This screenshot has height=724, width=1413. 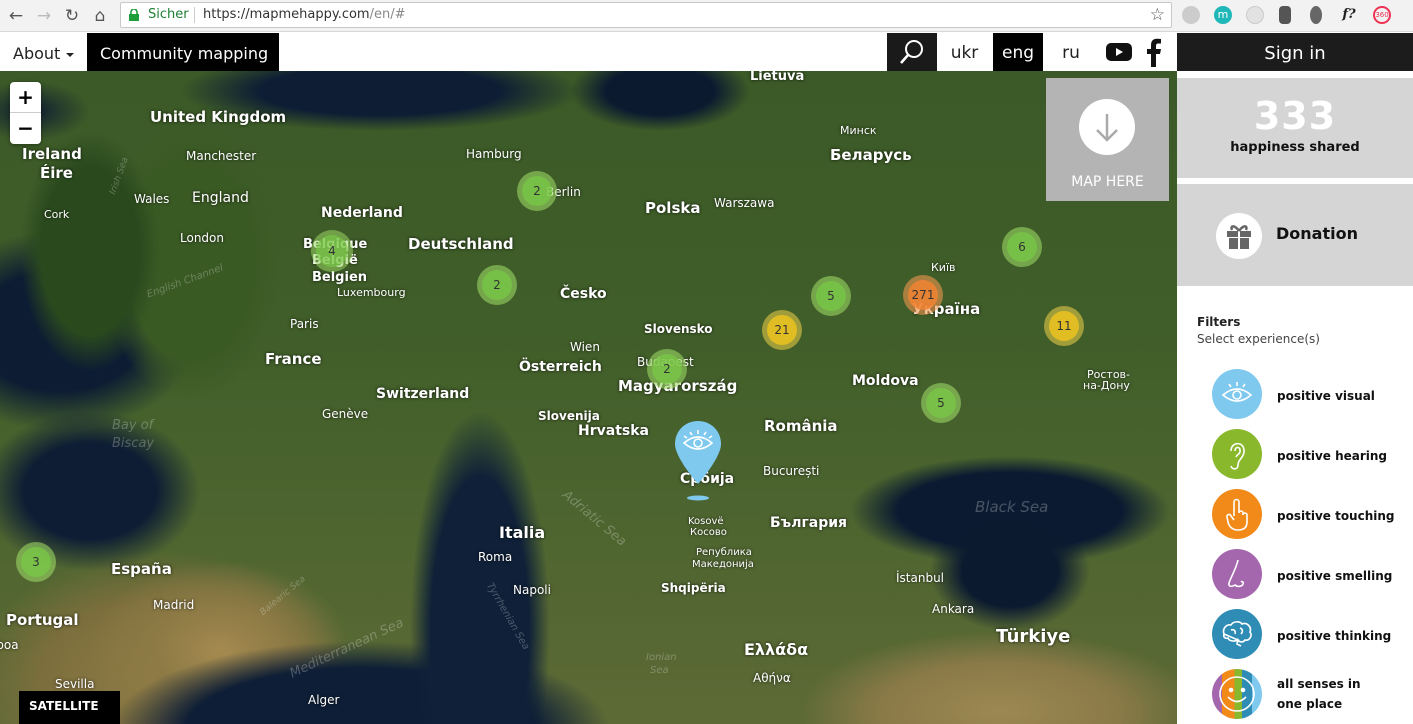 I want to click on f-question-icon: f?, so click(x=1349, y=15).